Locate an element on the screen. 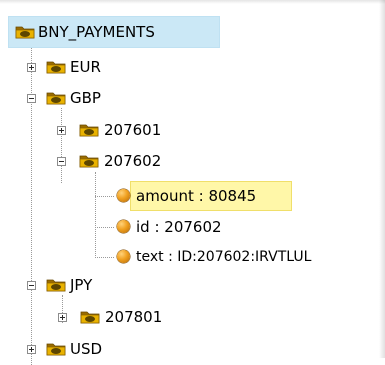 This screenshot has height=365, width=385. expand-toggle-usd is located at coordinates (31, 349).